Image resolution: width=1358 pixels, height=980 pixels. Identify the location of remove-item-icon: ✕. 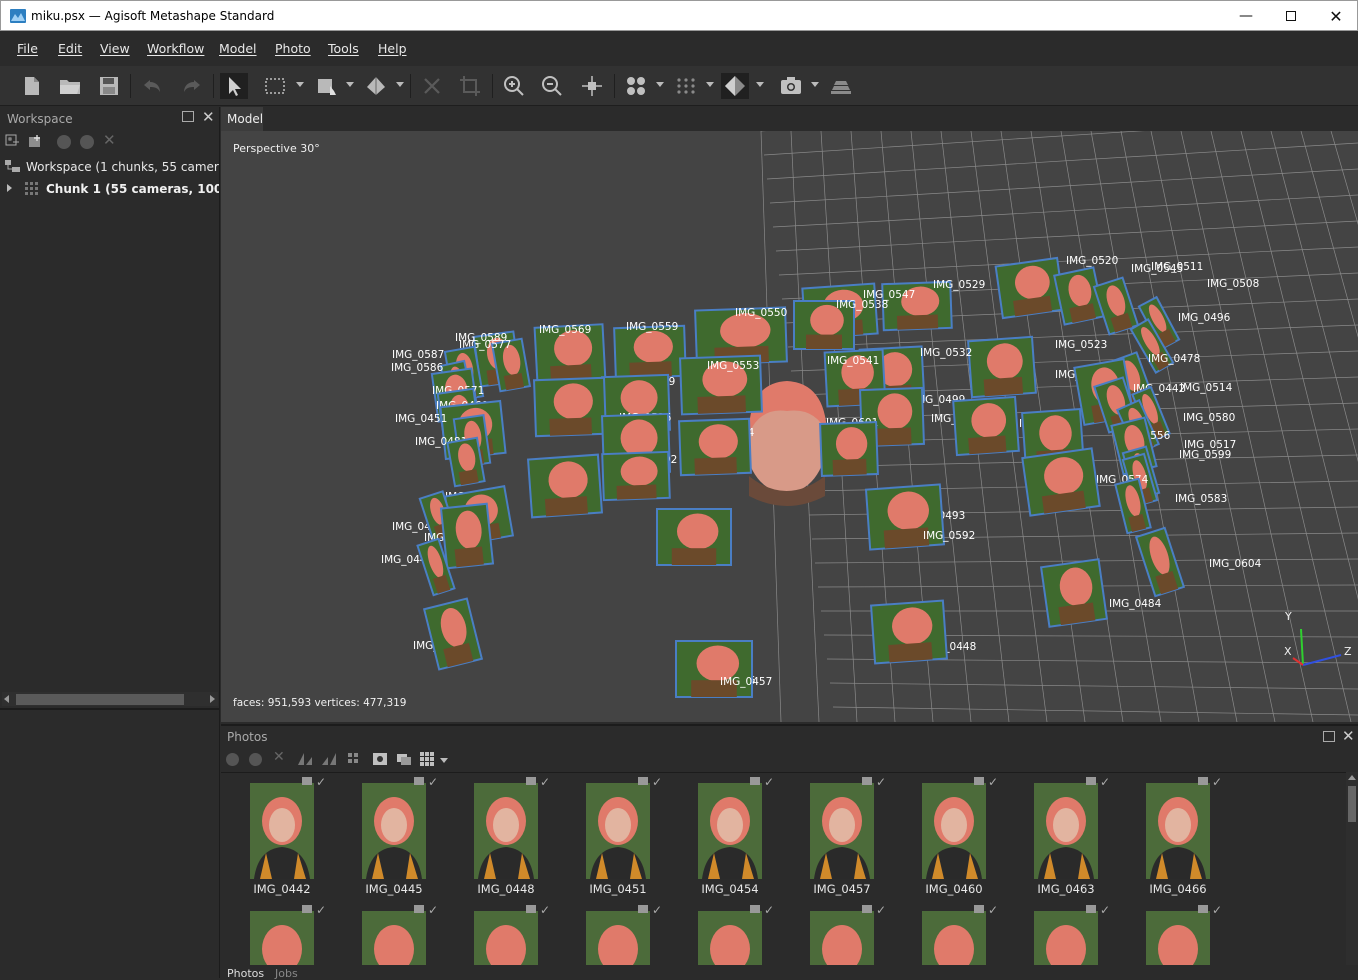
(109, 140).